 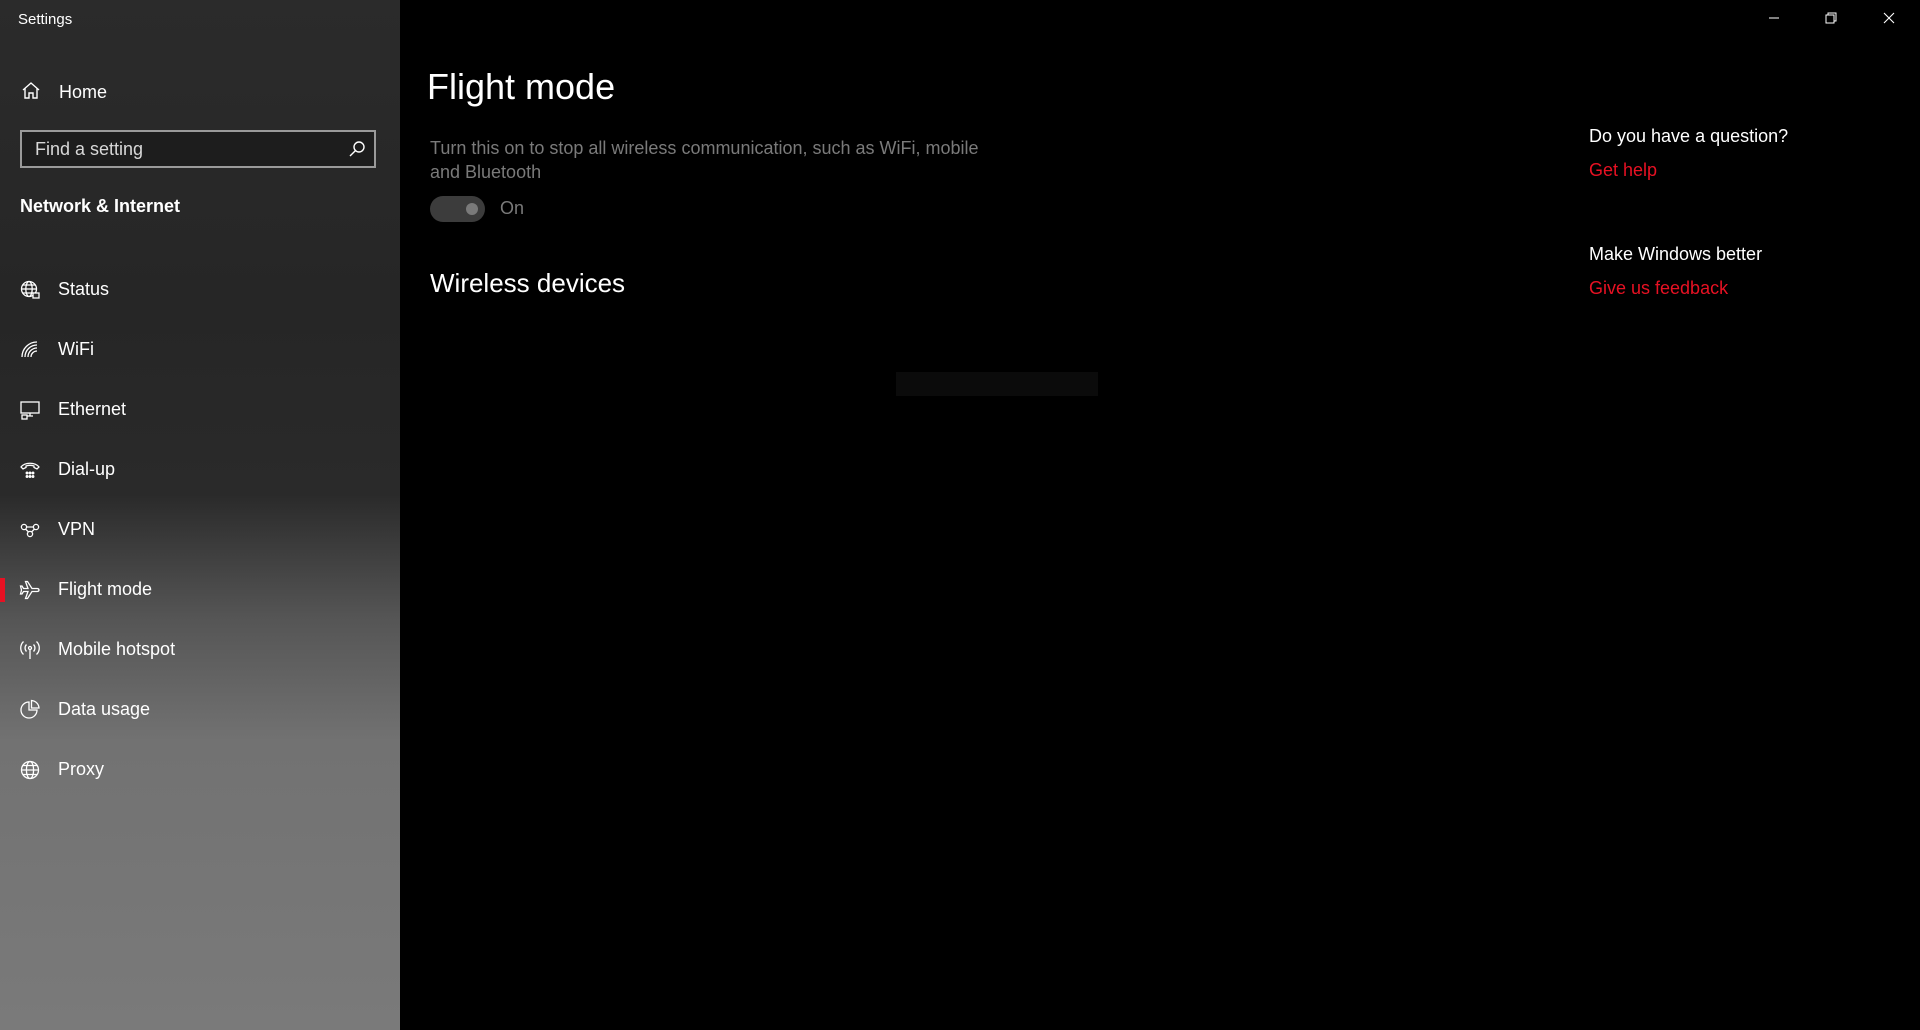 I want to click on sidebar-item-label: VPN, so click(x=77, y=529).